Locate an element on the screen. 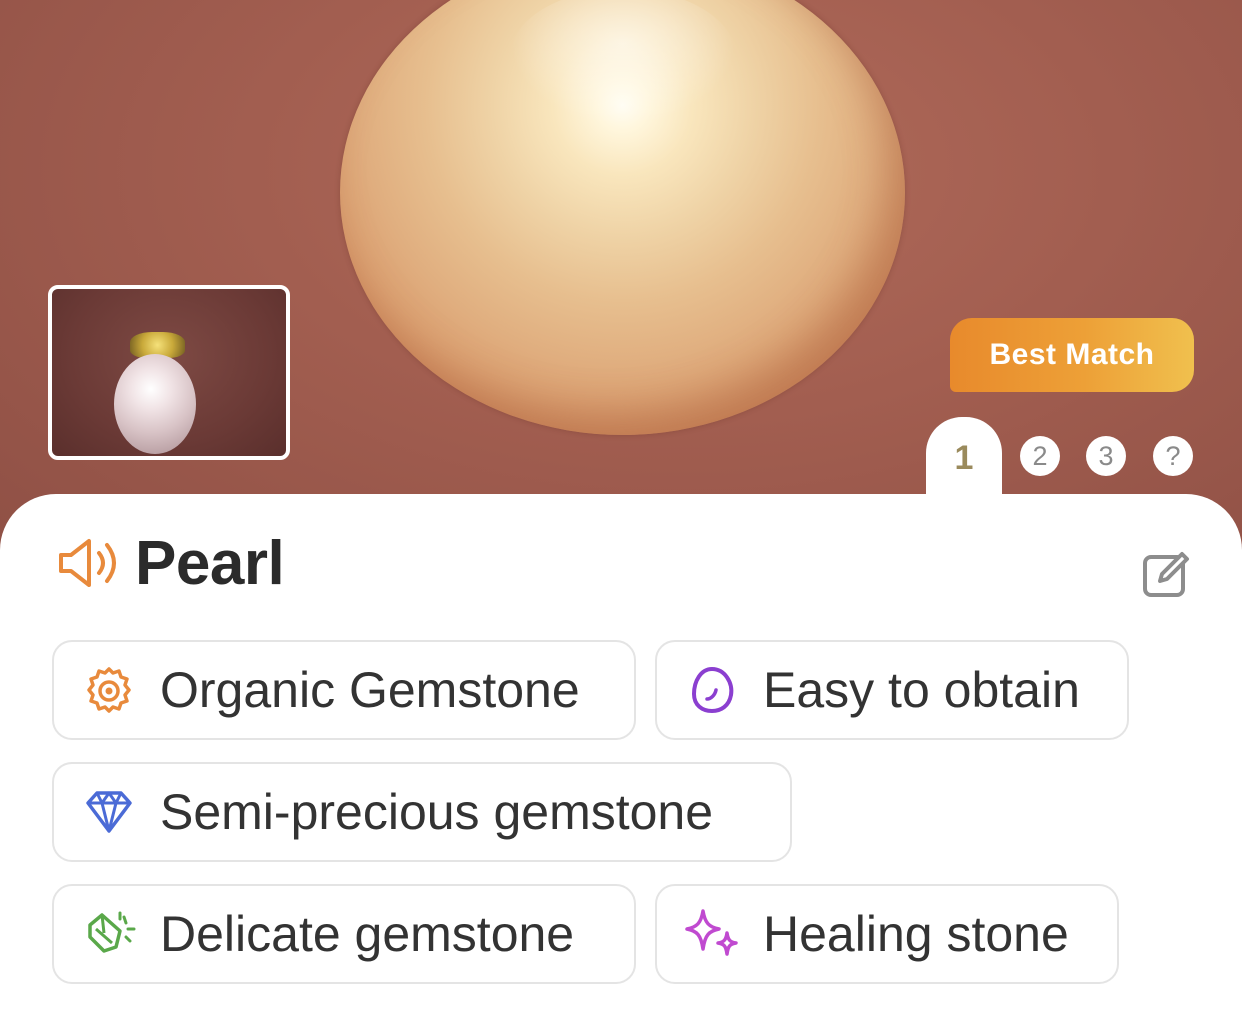  tag-organic-gemstone: Organic Gemstone is located at coordinates (344, 690).